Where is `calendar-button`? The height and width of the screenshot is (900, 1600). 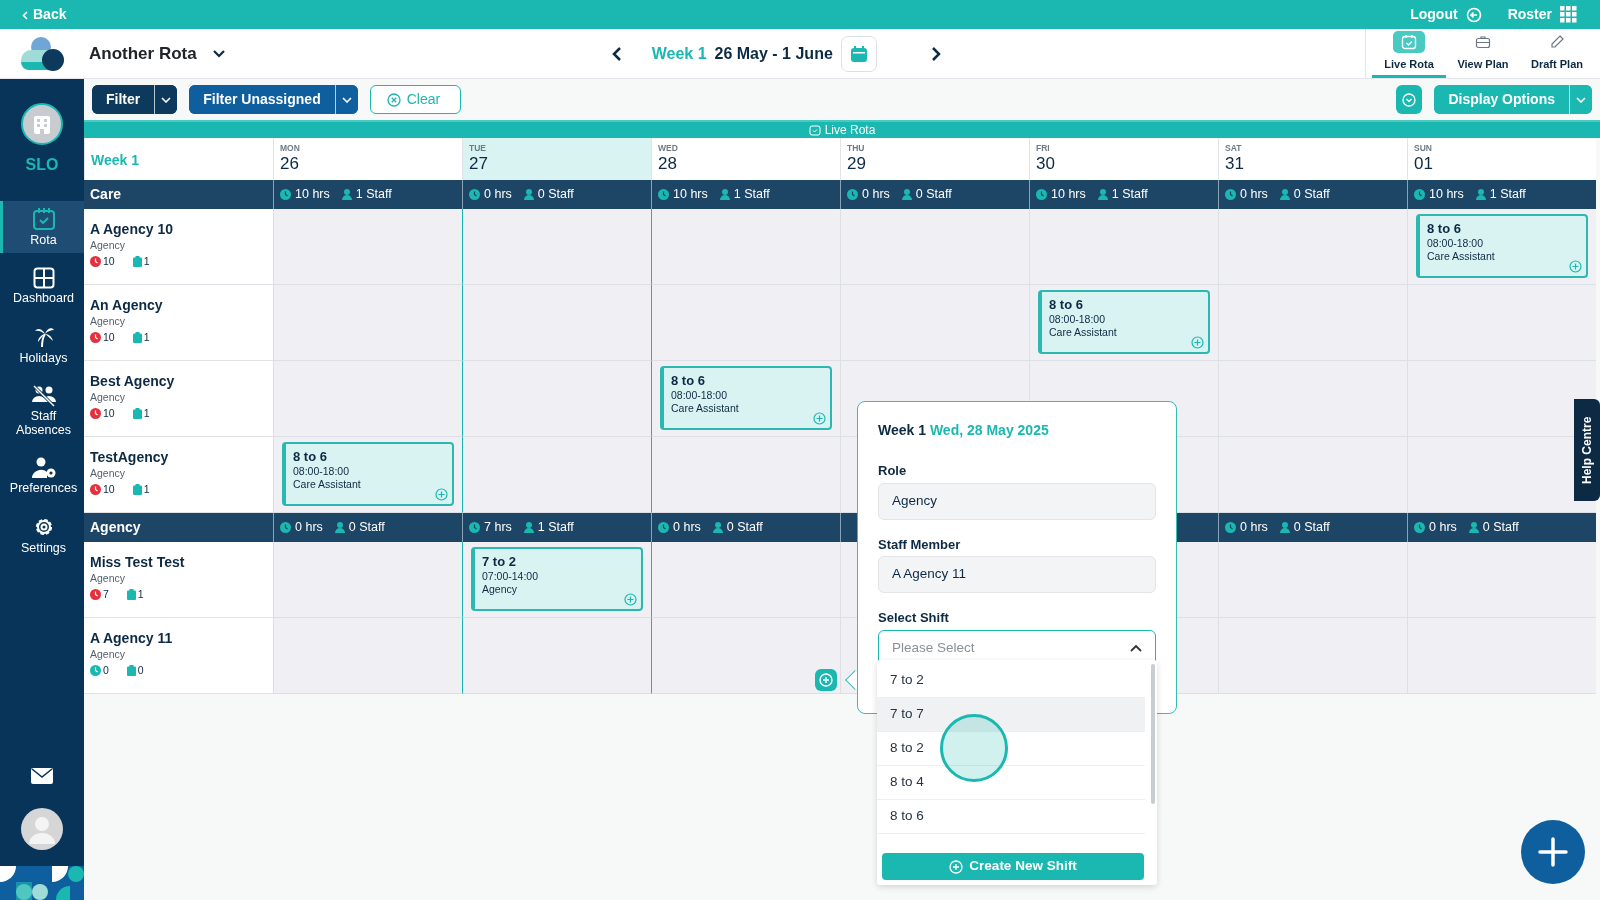
calendar-button is located at coordinates (858, 53).